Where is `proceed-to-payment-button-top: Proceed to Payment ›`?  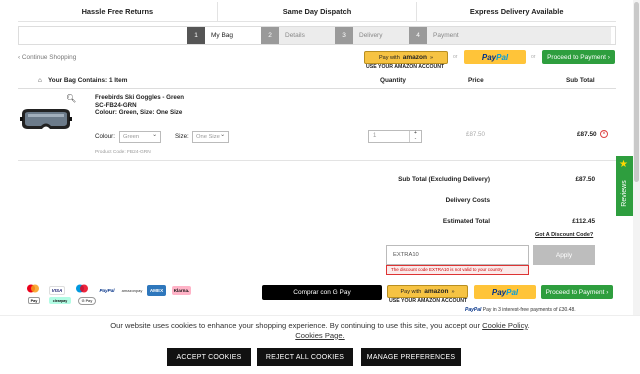 proceed-to-payment-button-top: Proceed to Payment › is located at coordinates (578, 57).